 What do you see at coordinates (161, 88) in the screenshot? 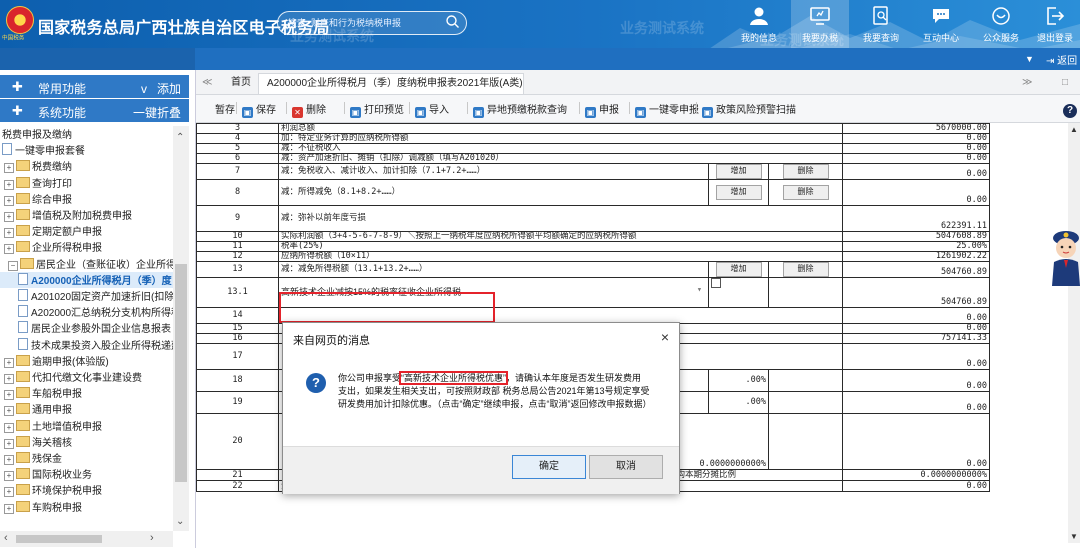
I see `add-favorite-button: v 添加` at bounding box center [161, 88].